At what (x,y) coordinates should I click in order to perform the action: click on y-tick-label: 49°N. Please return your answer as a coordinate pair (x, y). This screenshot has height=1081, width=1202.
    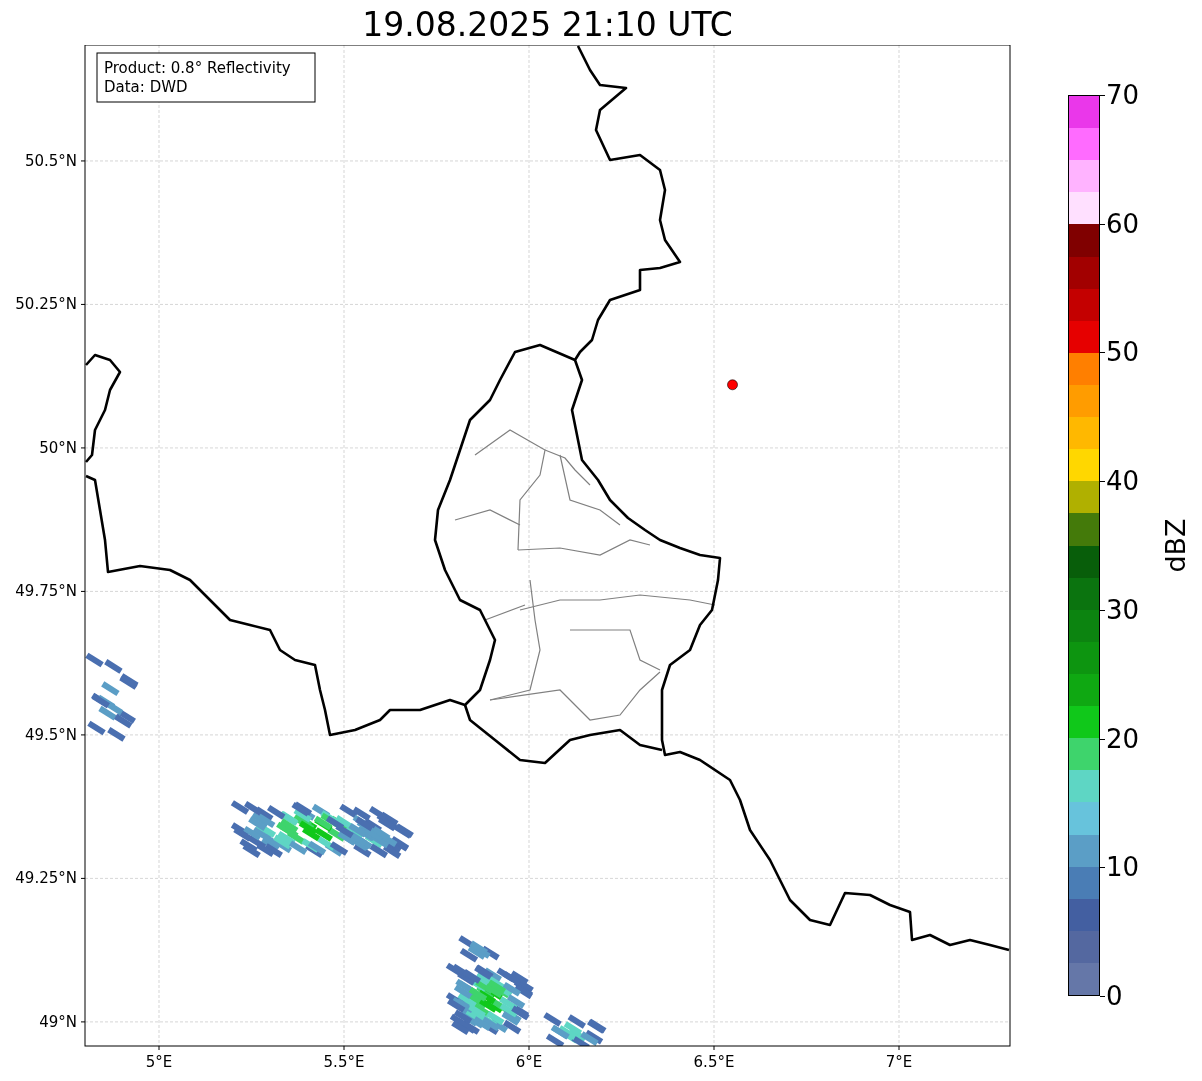
    Looking at the image, I should click on (58, 1021).